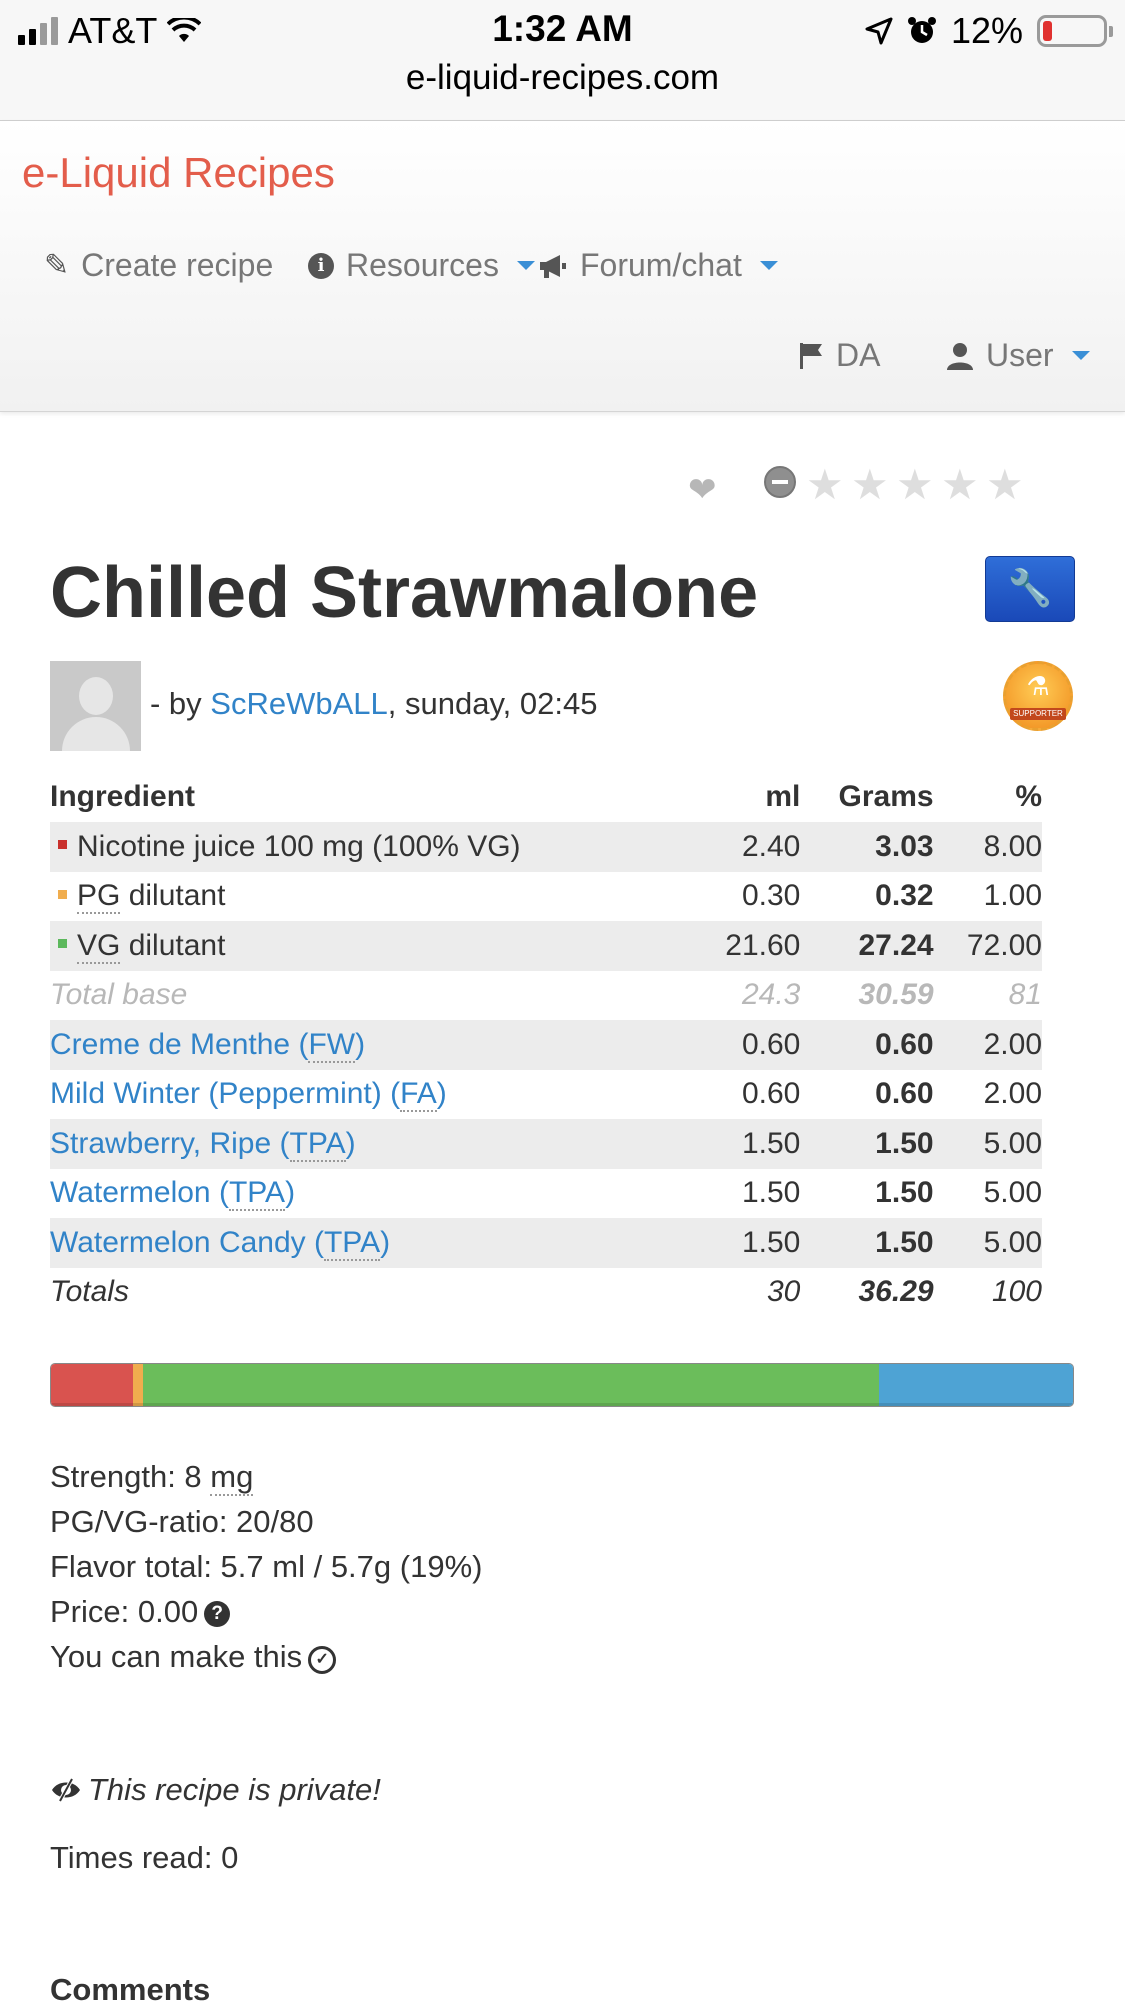 Image resolution: width=1125 pixels, height=2008 pixels. I want to click on nav-forum-label: Forum/chat, so click(661, 265).